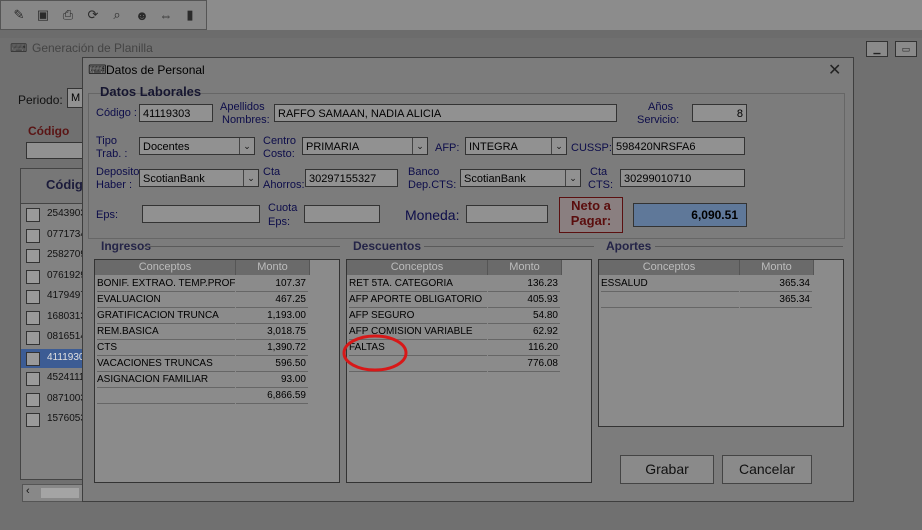 The height and width of the screenshot is (530, 922). Describe the element at coordinates (53, 214) in the screenshot. I see `table-row: 2543903` at that location.